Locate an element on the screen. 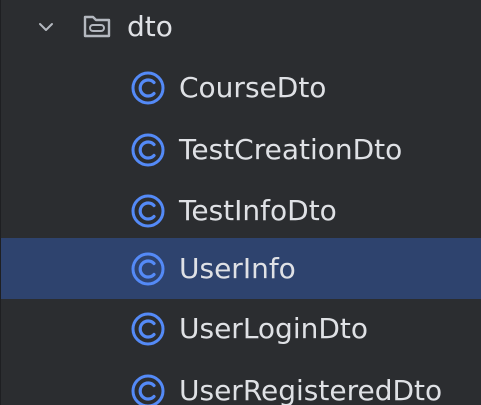 The width and height of the screenshot is (481, 405). tree-item-label: CourseDto is located at coordinates (253, 87).